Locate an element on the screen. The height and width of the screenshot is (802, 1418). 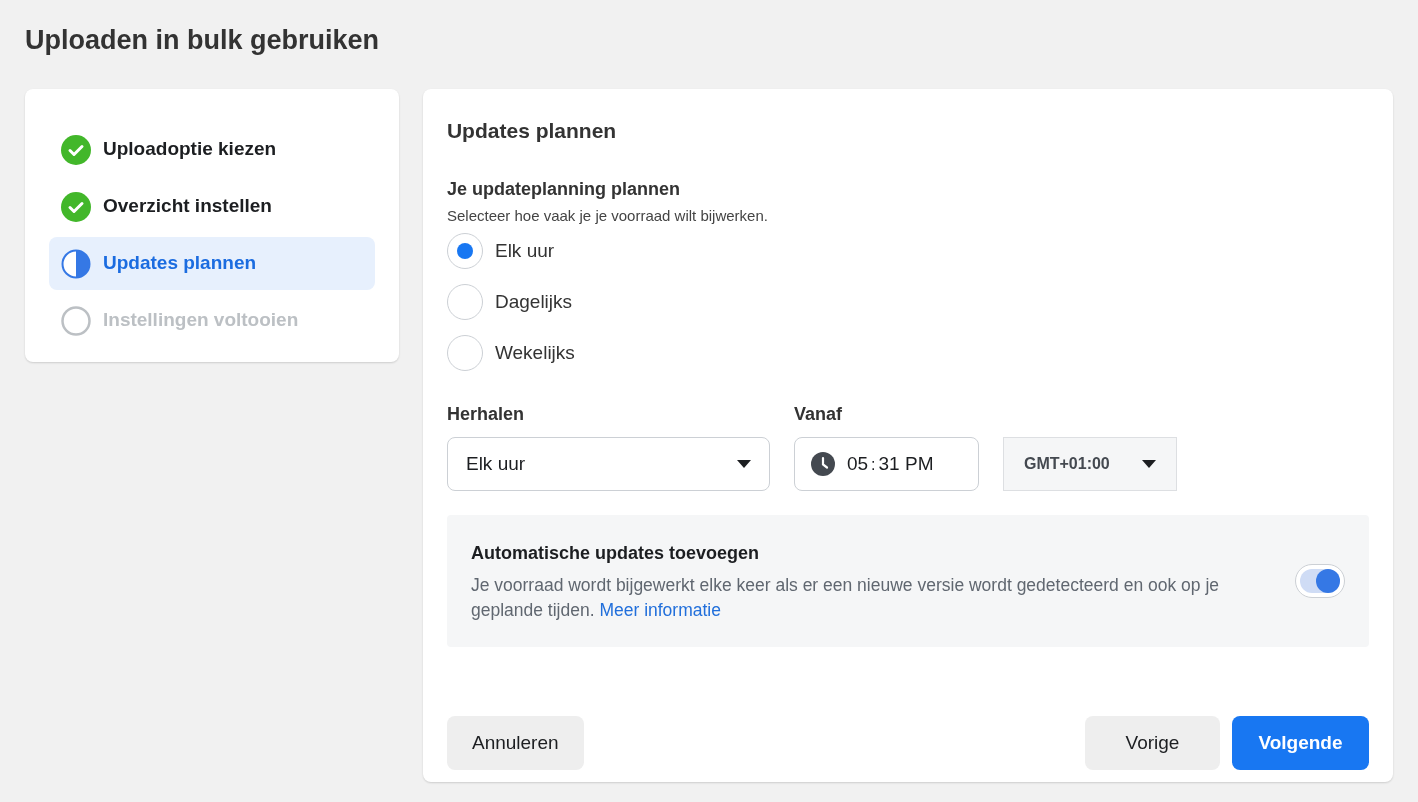
previous-button: Vorige is located at coordinates (1152, 743).